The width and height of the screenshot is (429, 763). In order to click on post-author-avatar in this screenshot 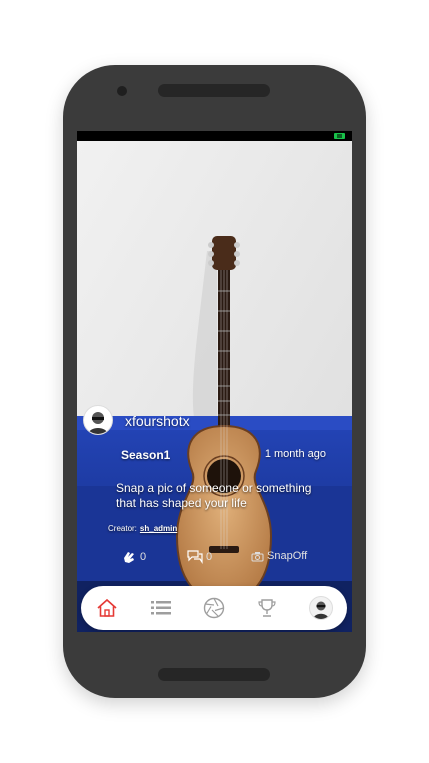, I will do `click(98, 420)`.